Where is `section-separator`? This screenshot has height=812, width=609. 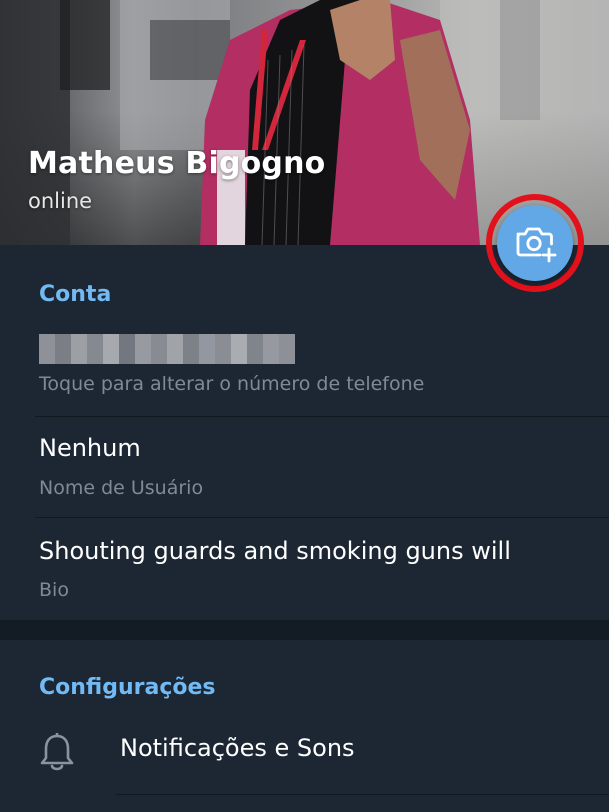 section-separator is located at coordinates (304, 630).